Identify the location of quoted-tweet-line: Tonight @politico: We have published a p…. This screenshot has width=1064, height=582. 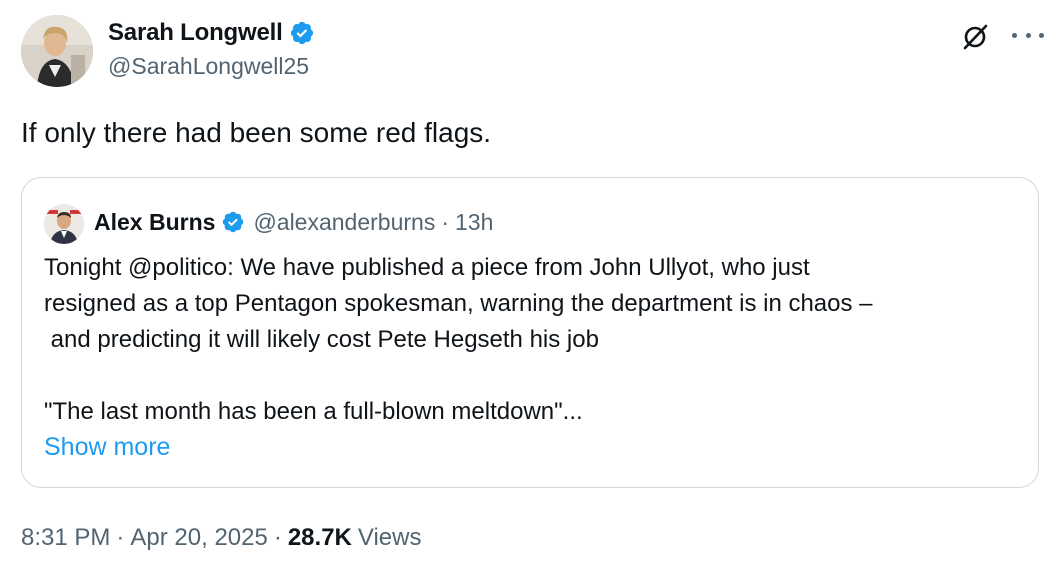
(427, 267).